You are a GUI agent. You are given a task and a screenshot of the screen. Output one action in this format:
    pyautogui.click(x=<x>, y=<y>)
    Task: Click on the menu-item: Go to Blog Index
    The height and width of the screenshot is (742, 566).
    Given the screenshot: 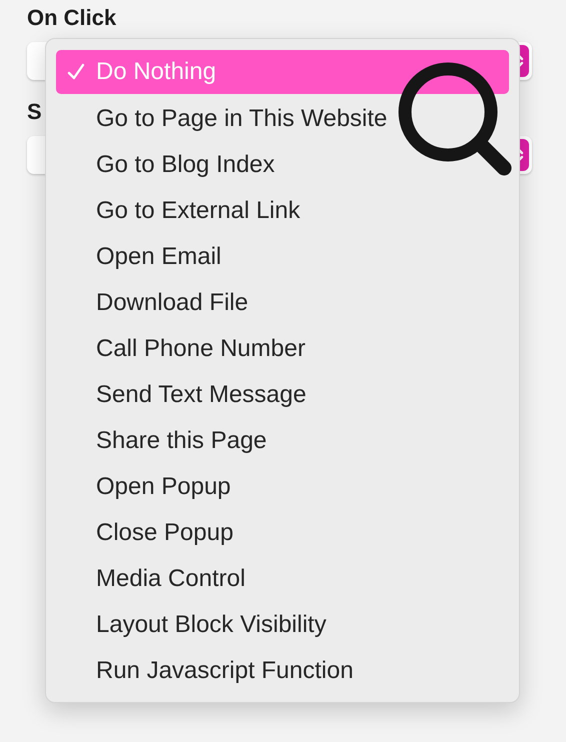 What is the action you would take?
    pyautogui.click(x=282, y=165)
    